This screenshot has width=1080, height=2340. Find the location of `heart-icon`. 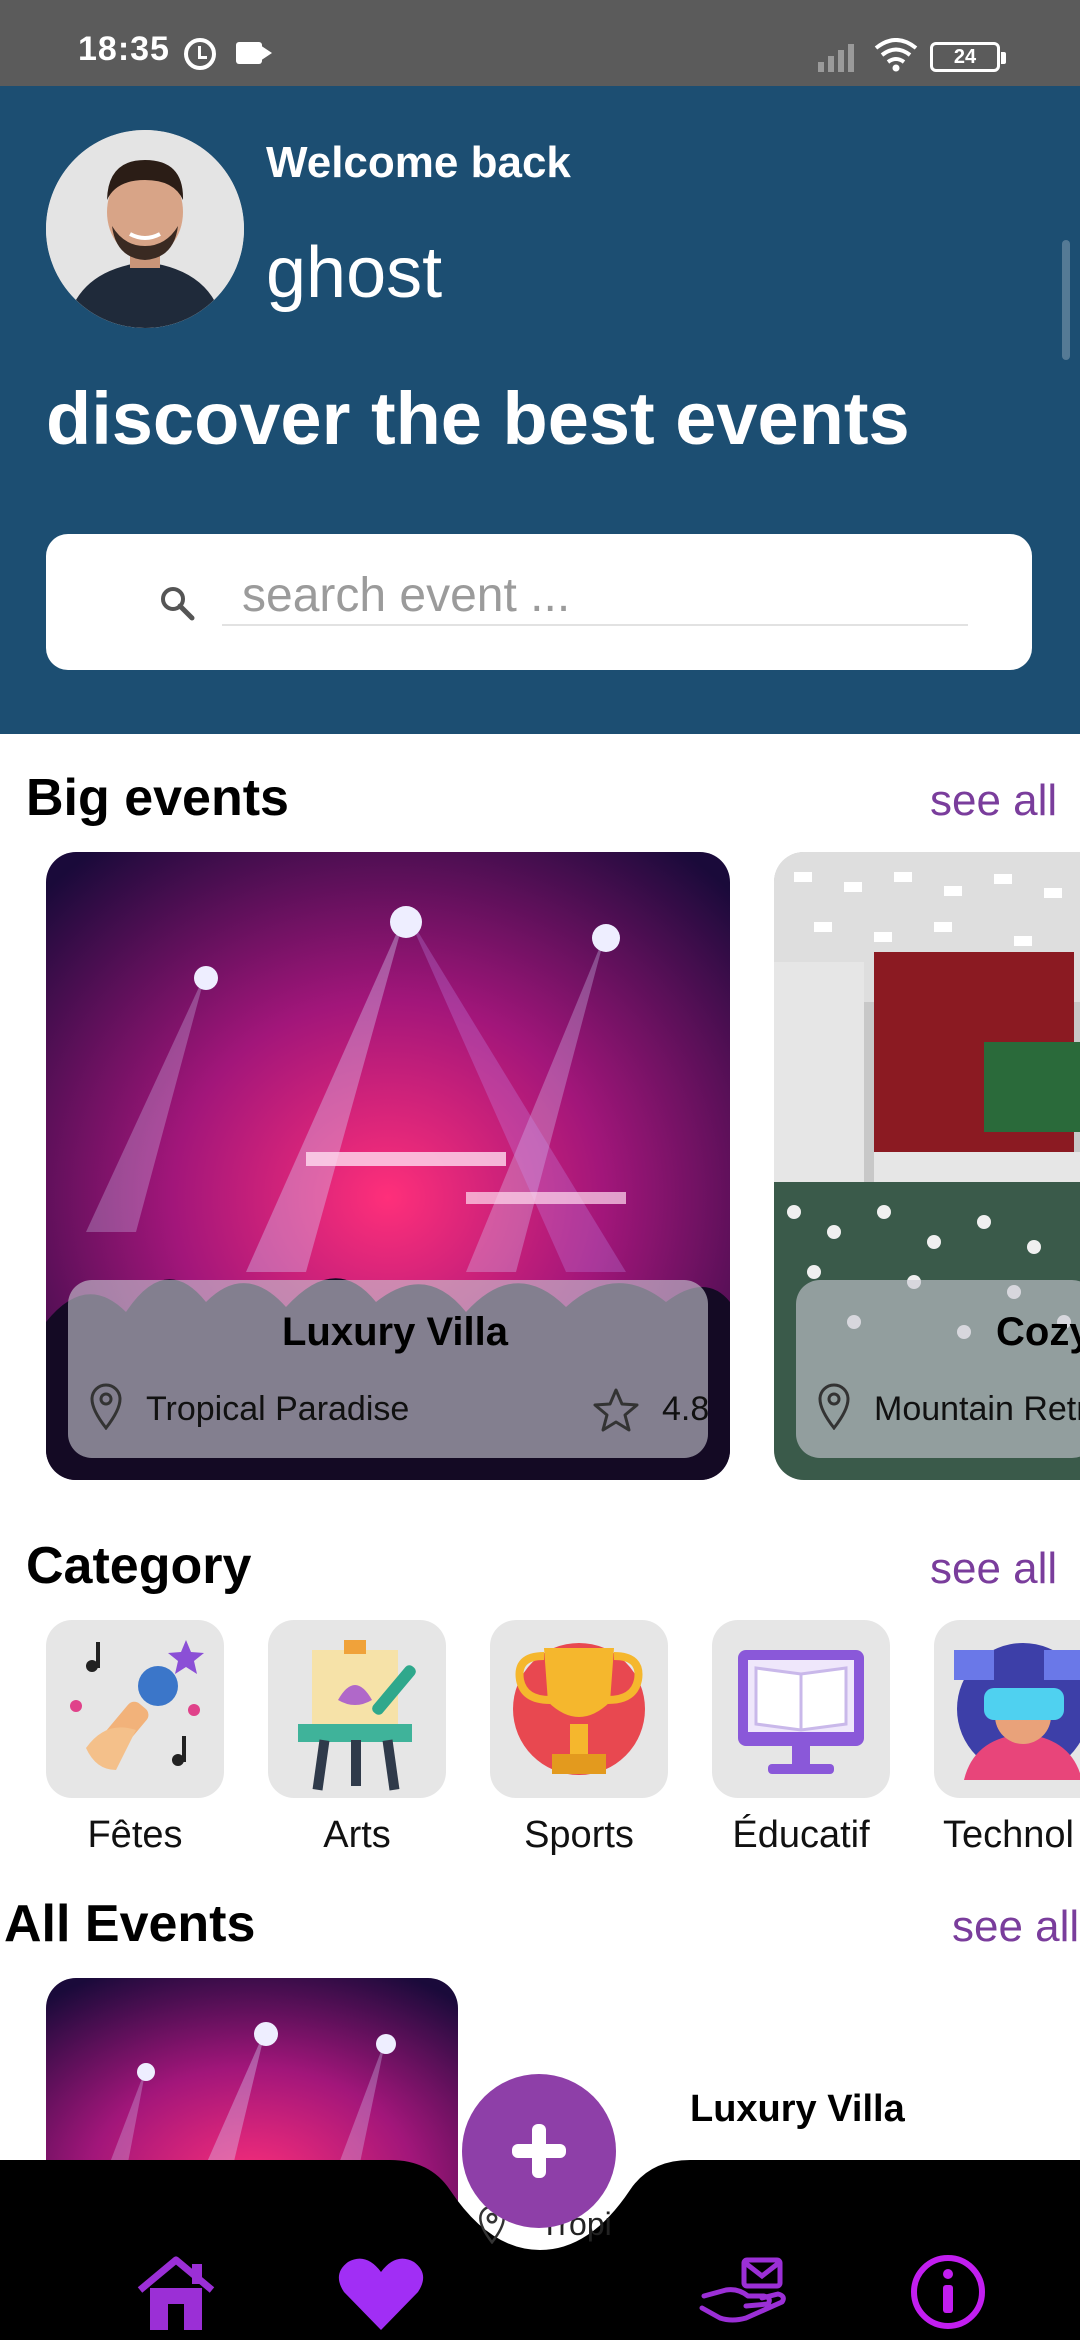

heart-icon is located at coordinates (381, 2294).